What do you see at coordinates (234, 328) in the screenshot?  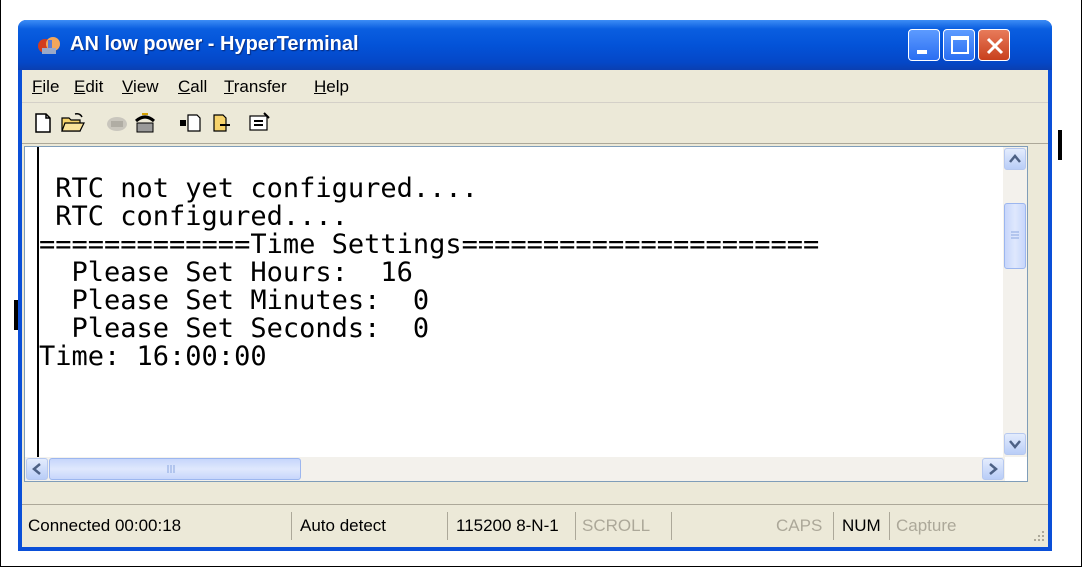 I see `terminal-line: Please Set Seconds: 0` at bounding box center [234, 328].